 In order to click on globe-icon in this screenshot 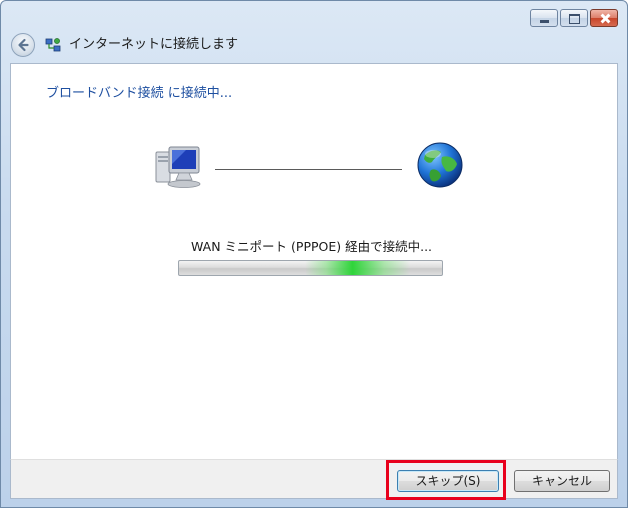, I will do `click(440, 165)`.